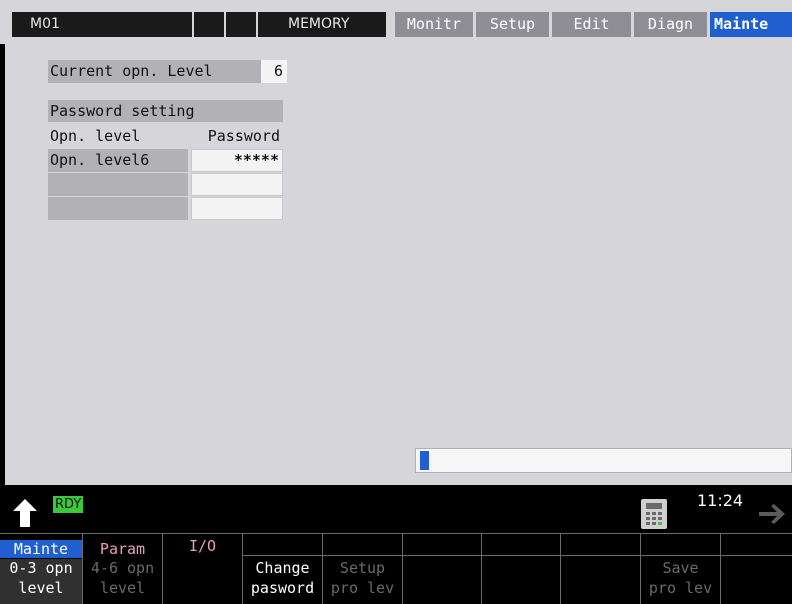 The width and height of the screenshot is (792, 604). What do you see at coordinates (512, 24) in the screenshot?
I see `tab-setup: Setup` at bounding box center [512, 24].